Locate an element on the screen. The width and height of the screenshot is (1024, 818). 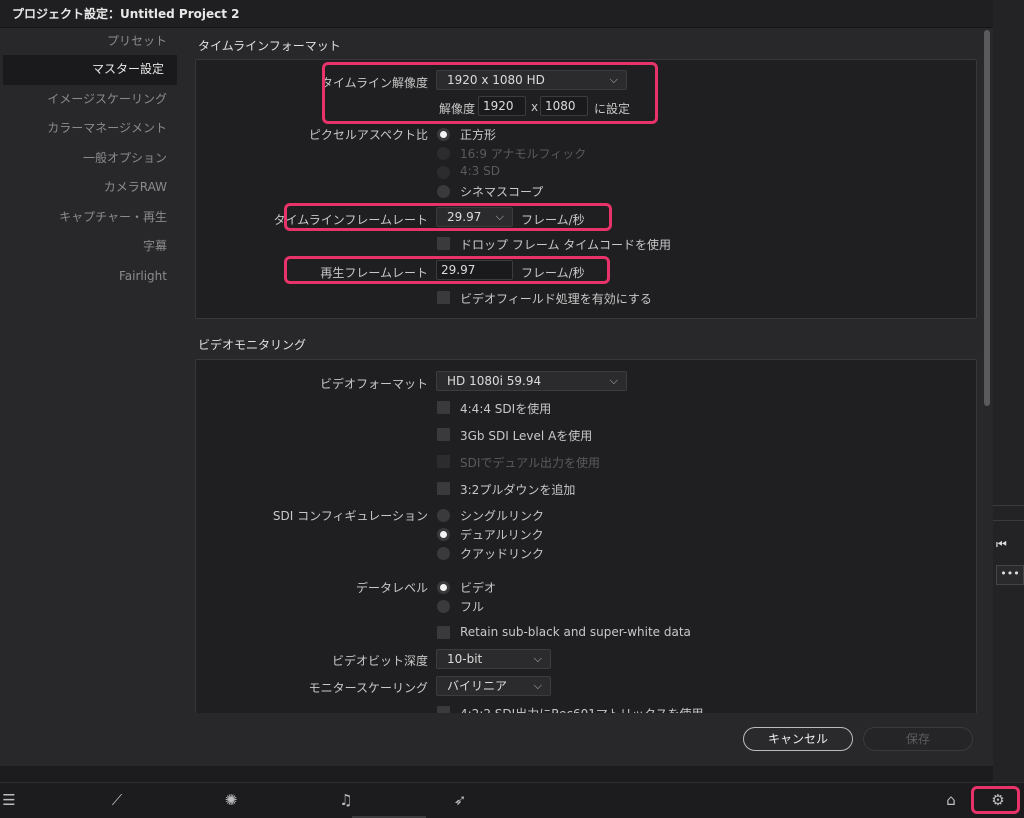
pixel-aspect-square-radio is located at coordinates (443, 134).